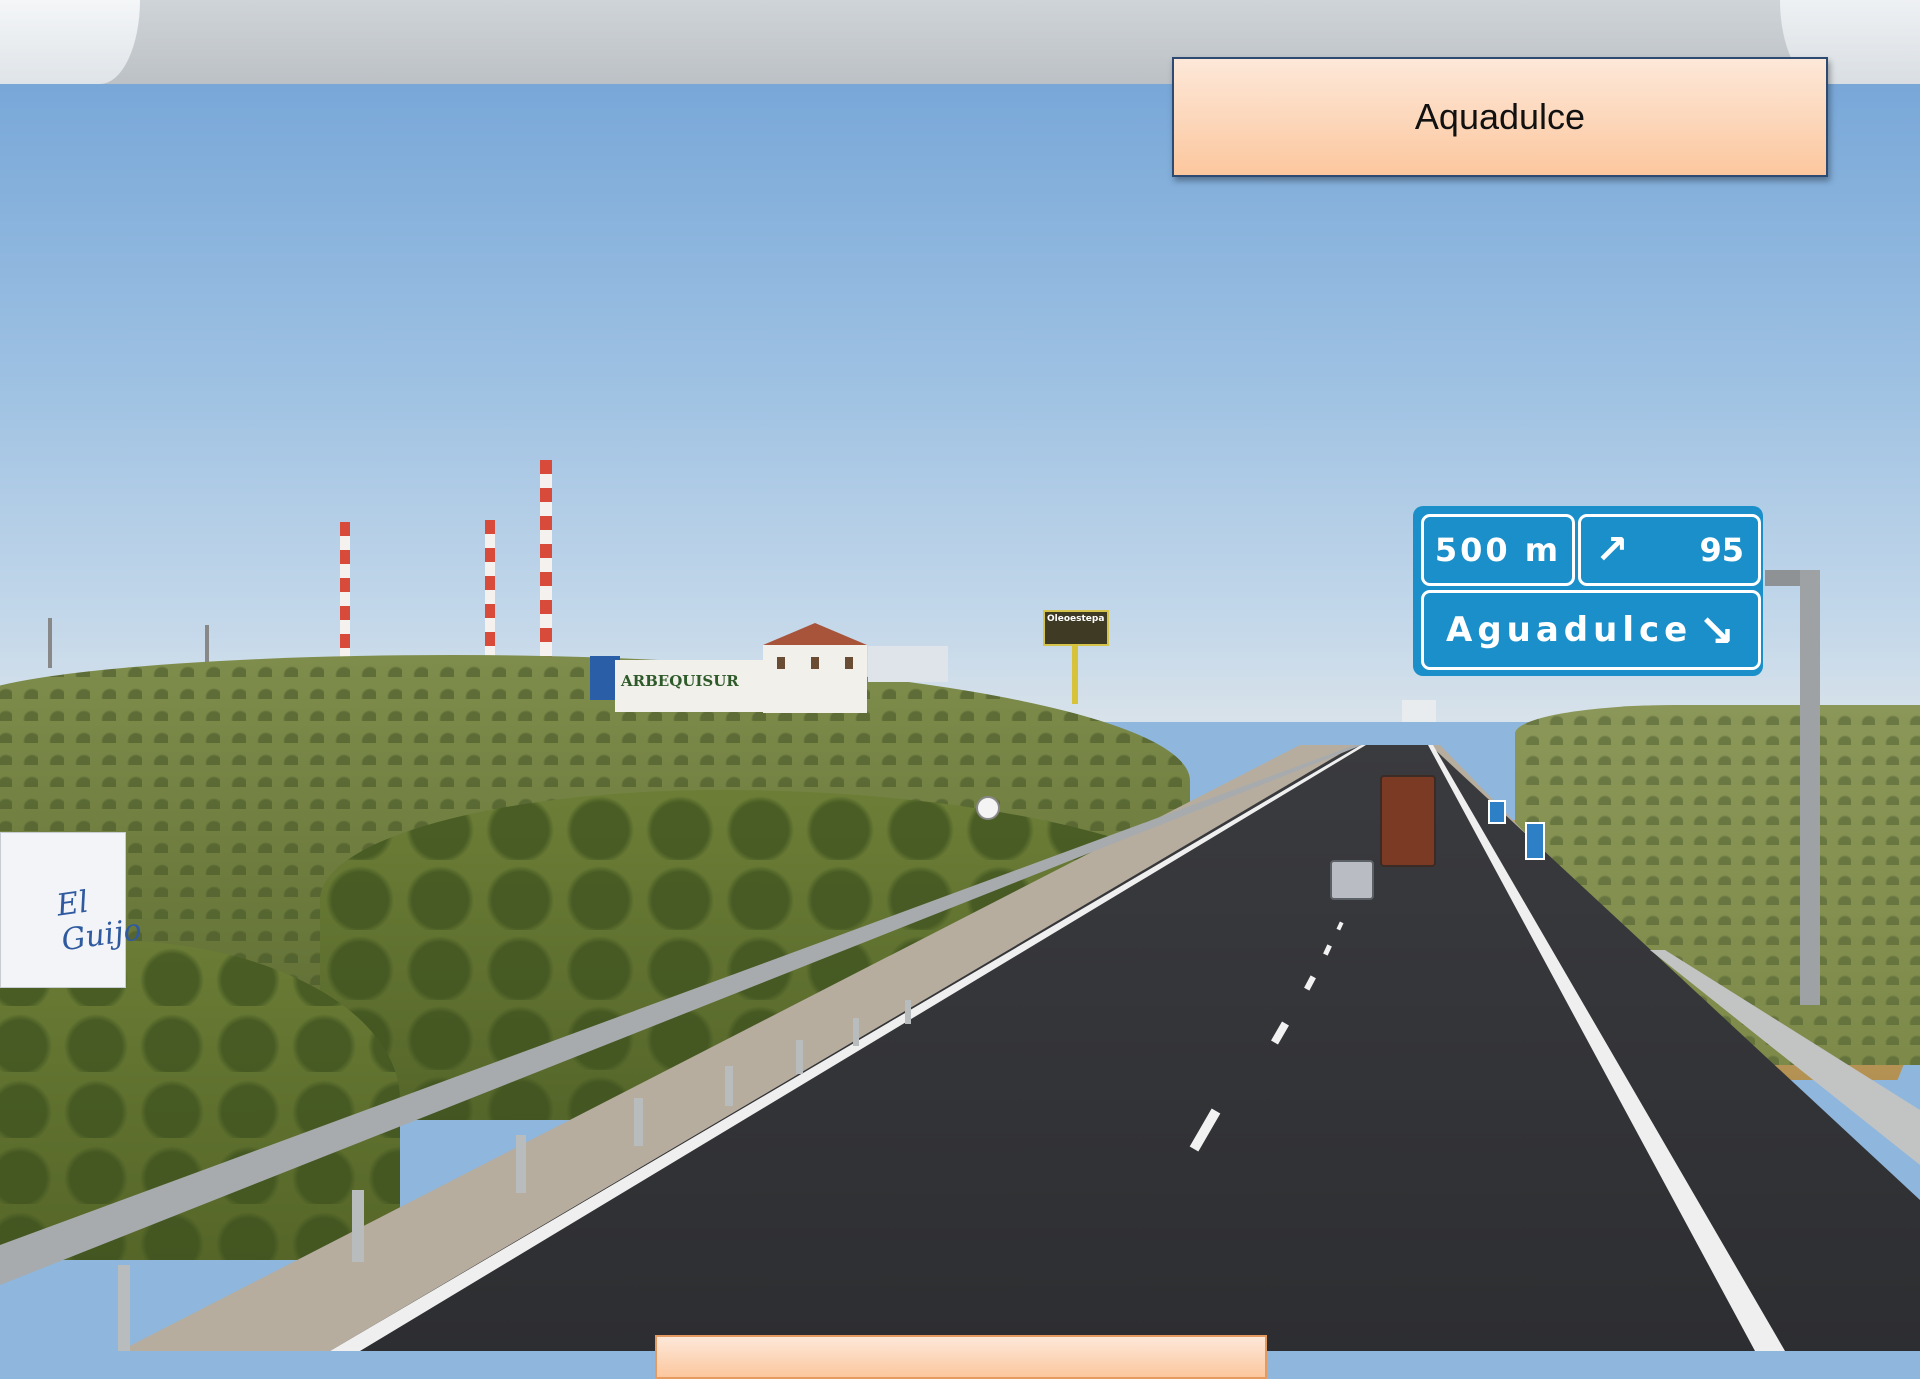 The width and height of the screenshot is (1920, 1379). Describe the element at coordinates (1076, 628) in the screenshot. I see `billboard: Oleoestepa` at that location.